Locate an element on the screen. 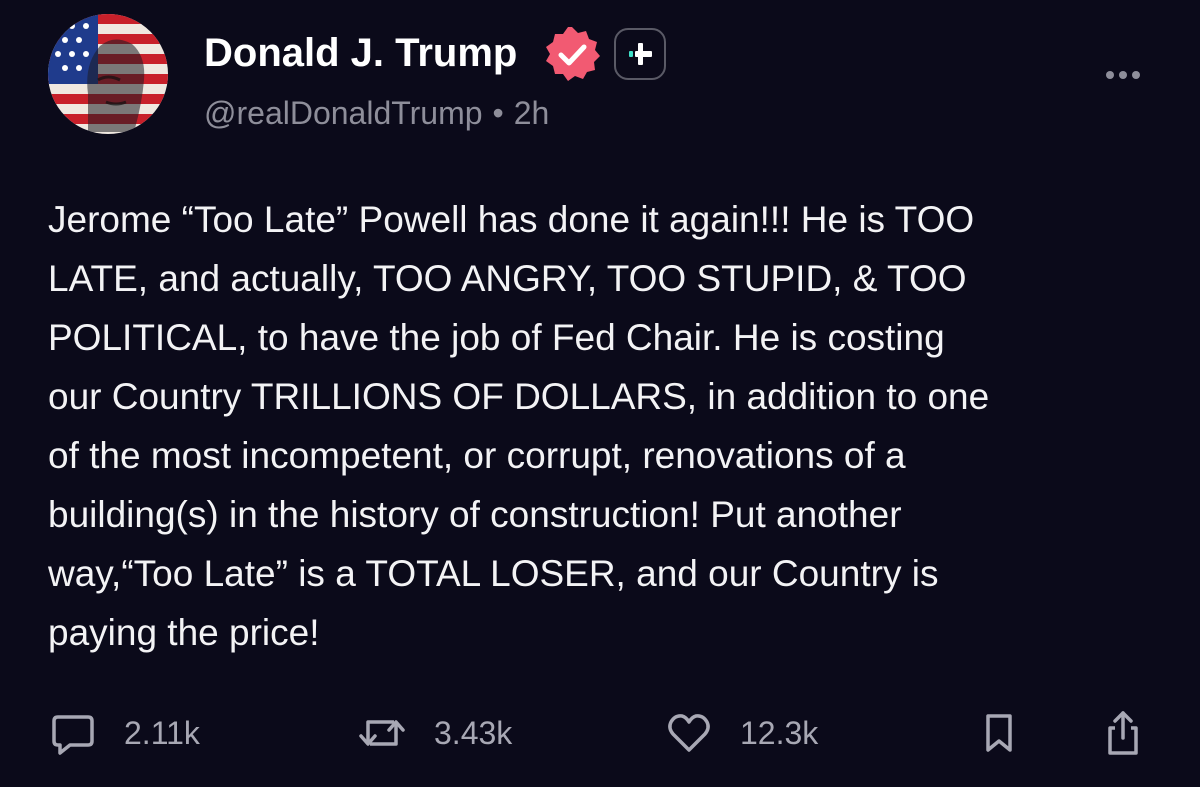  like-count: 12.3k is located at coordinates (779, 733).